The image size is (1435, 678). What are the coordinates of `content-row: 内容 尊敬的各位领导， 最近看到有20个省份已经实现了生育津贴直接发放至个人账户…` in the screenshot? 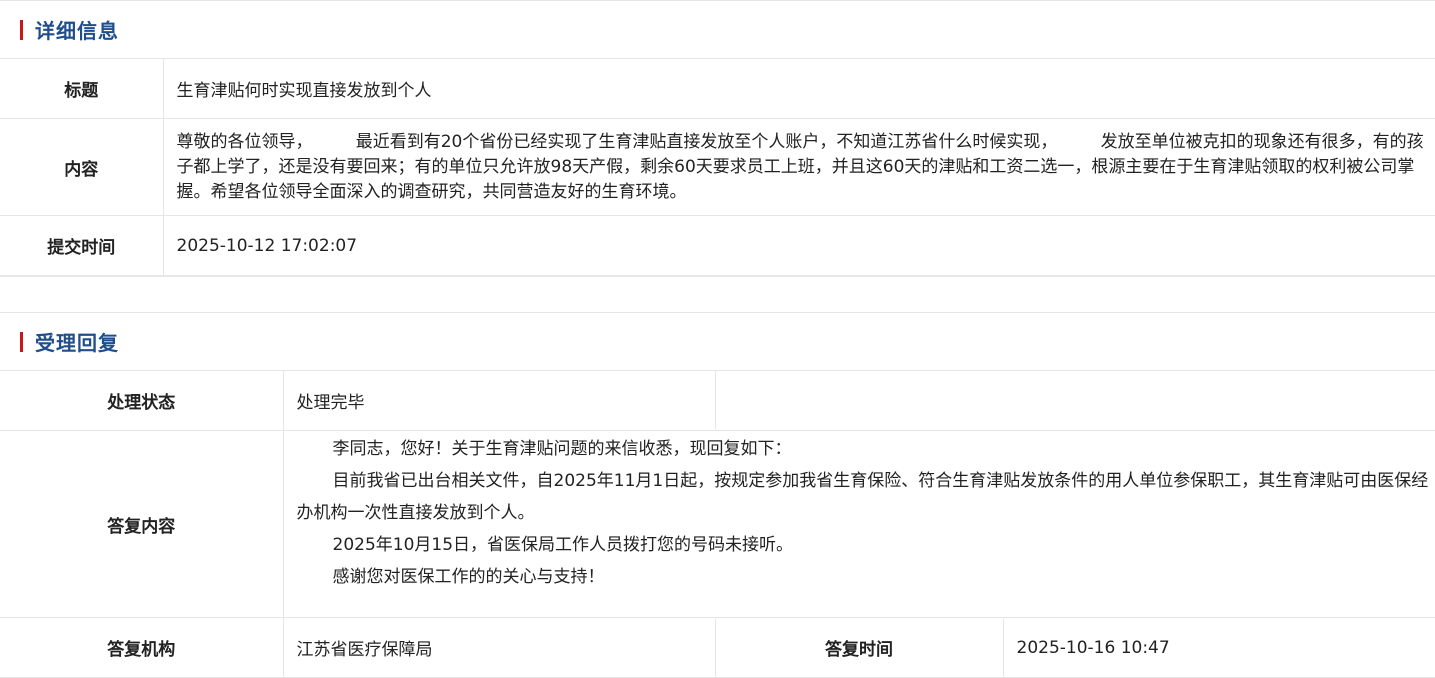 It's located at (717, 167).